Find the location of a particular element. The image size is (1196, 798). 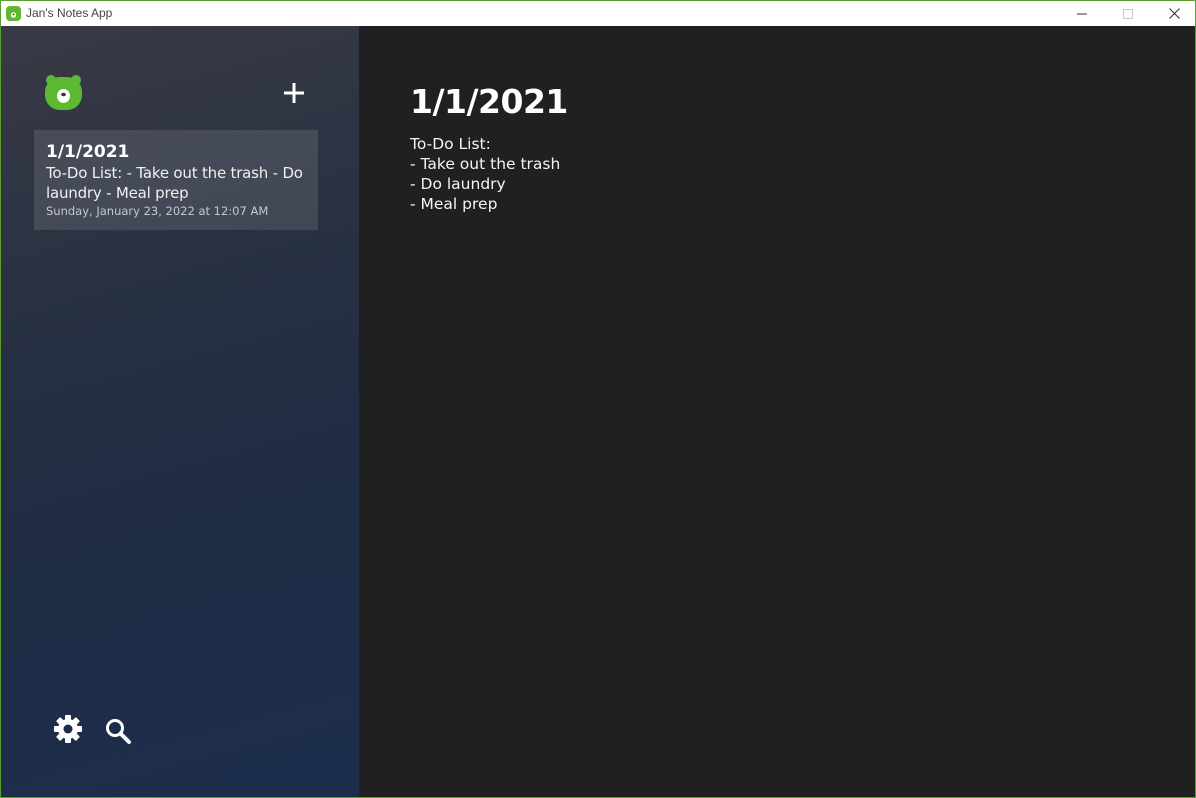

bear-logo-icon is located at coordinates (63, 92).